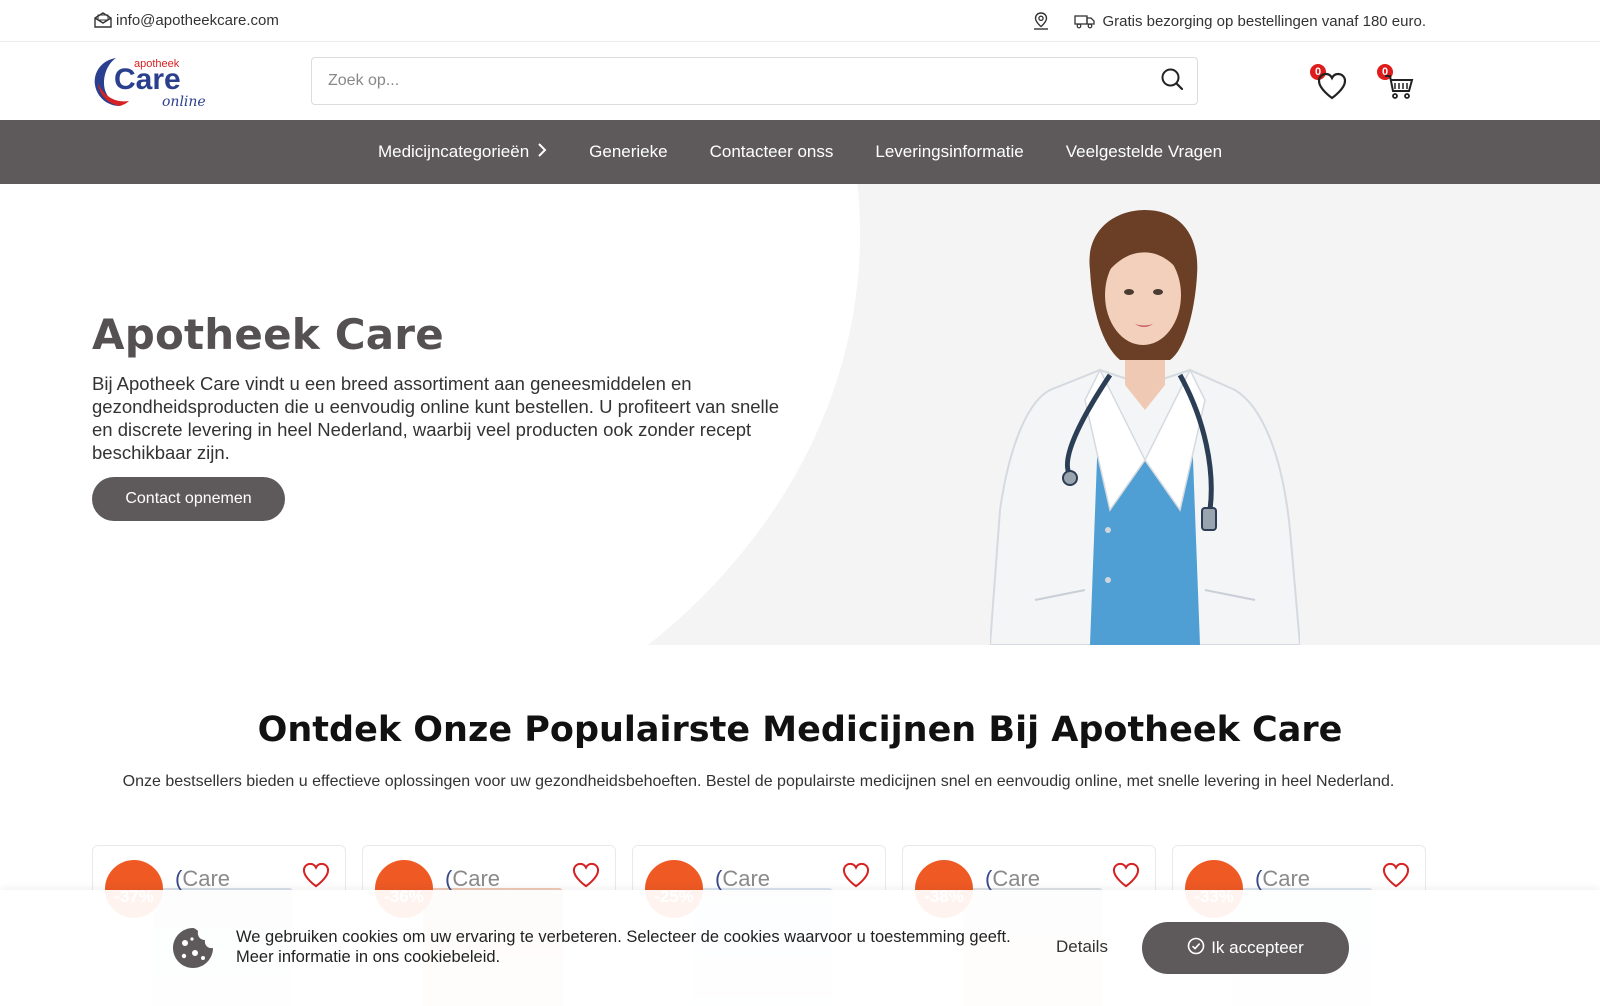  What do you see at coordinates (197, 20) in the screenshot?
I see `email-text: info@apotheekcare.com` at bounding box center [197, 20].